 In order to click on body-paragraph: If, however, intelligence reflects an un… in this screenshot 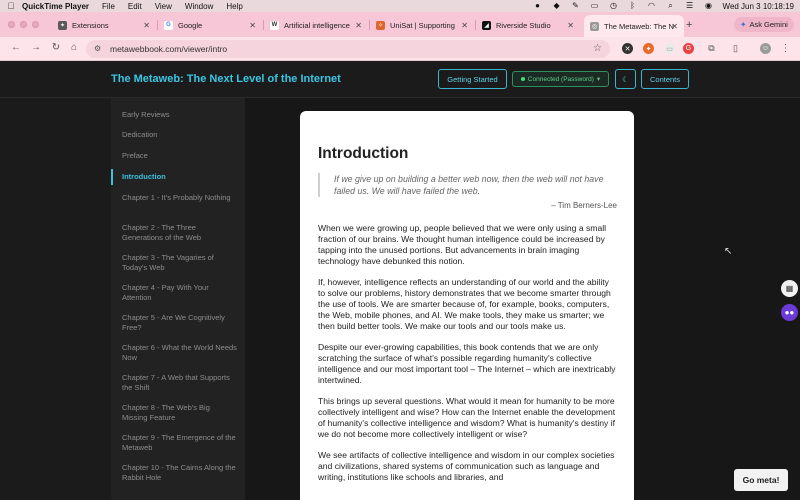, I will do `click(464, 304)`.